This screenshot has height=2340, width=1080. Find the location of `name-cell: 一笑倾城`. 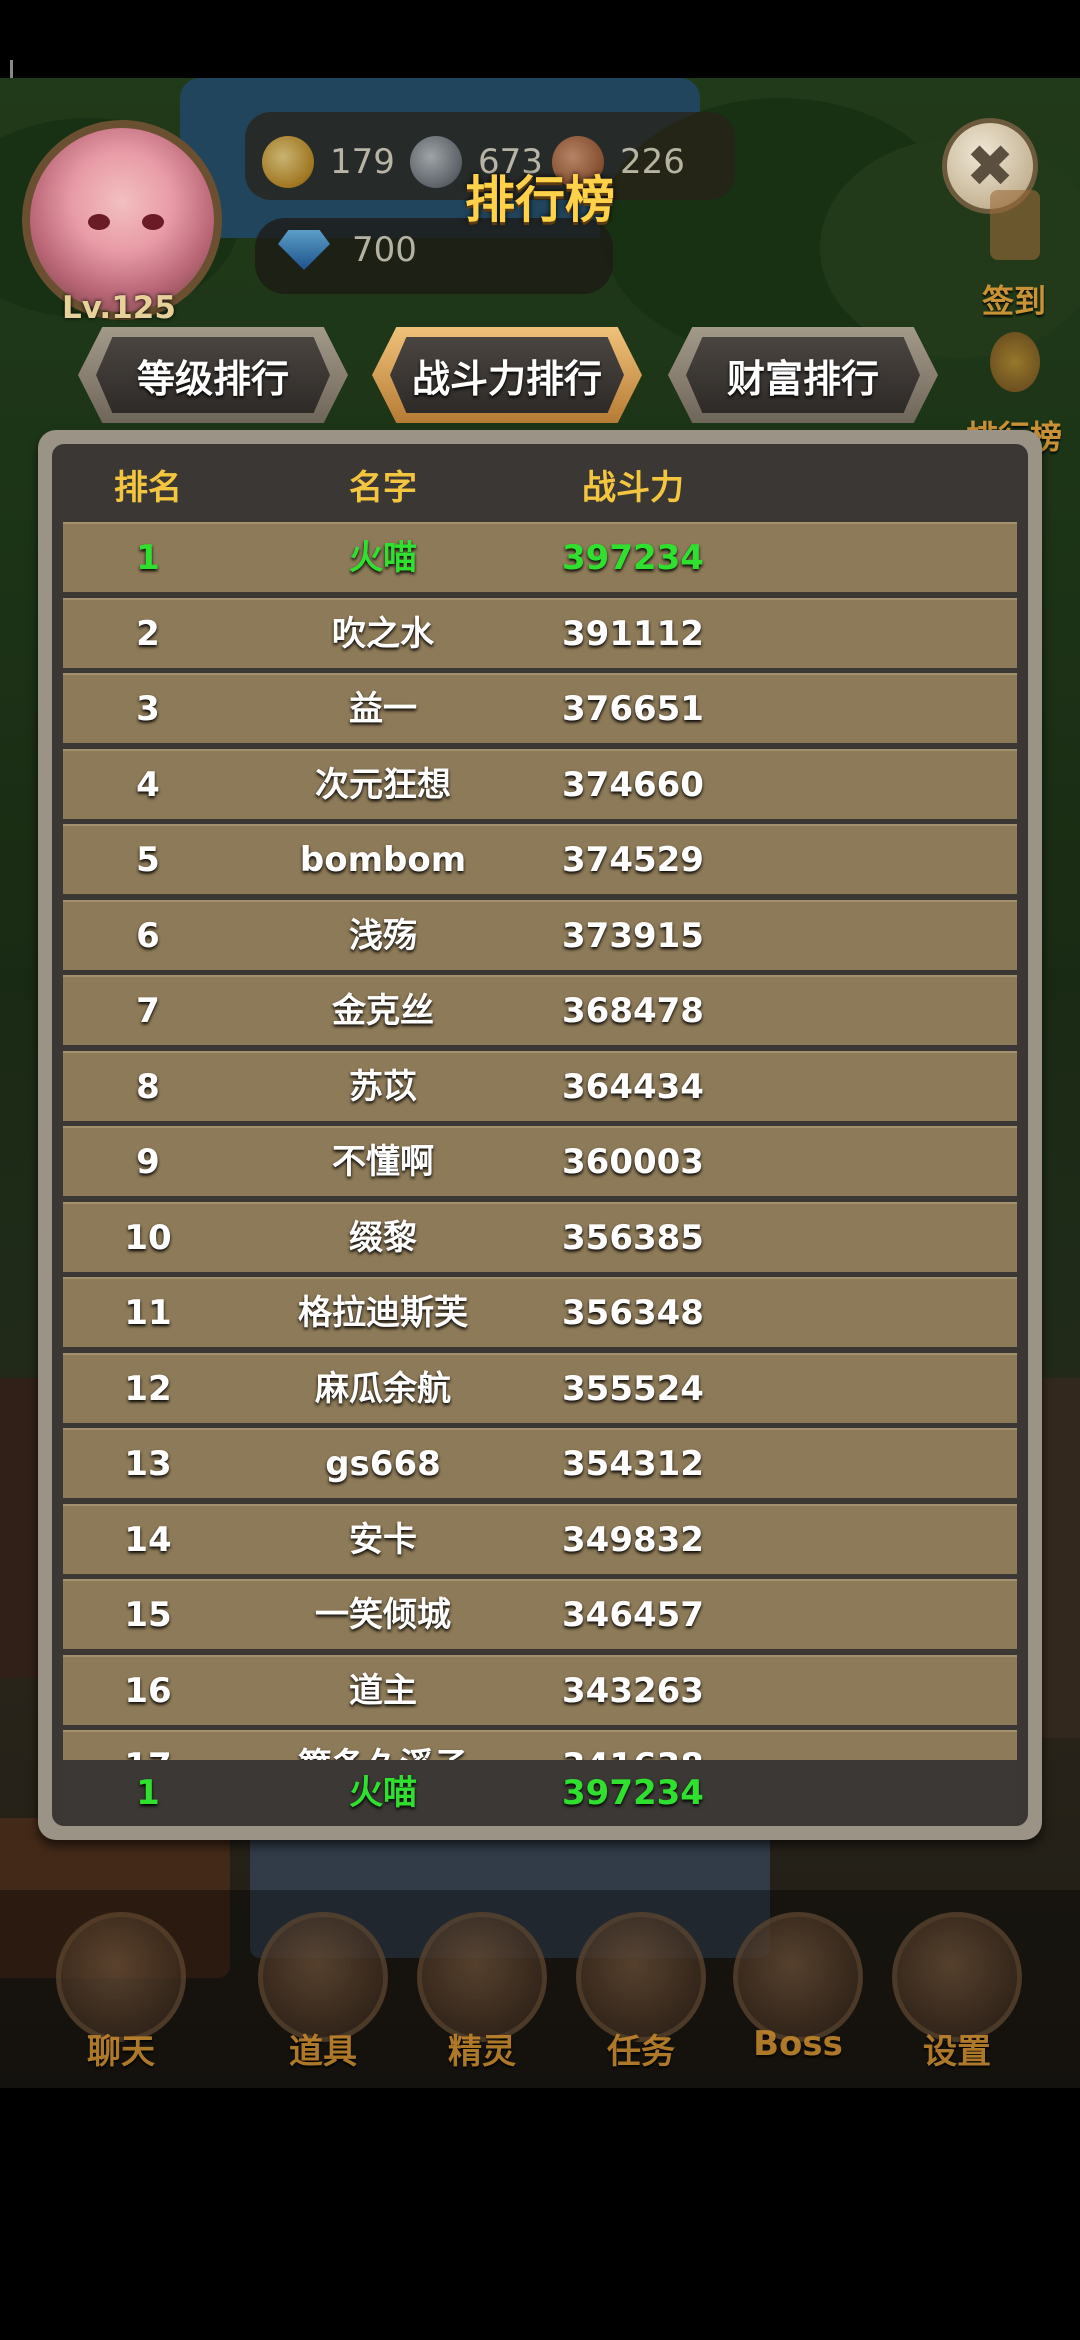

name-cell: 一笑倾城 is located at coordinates (383, 1615).